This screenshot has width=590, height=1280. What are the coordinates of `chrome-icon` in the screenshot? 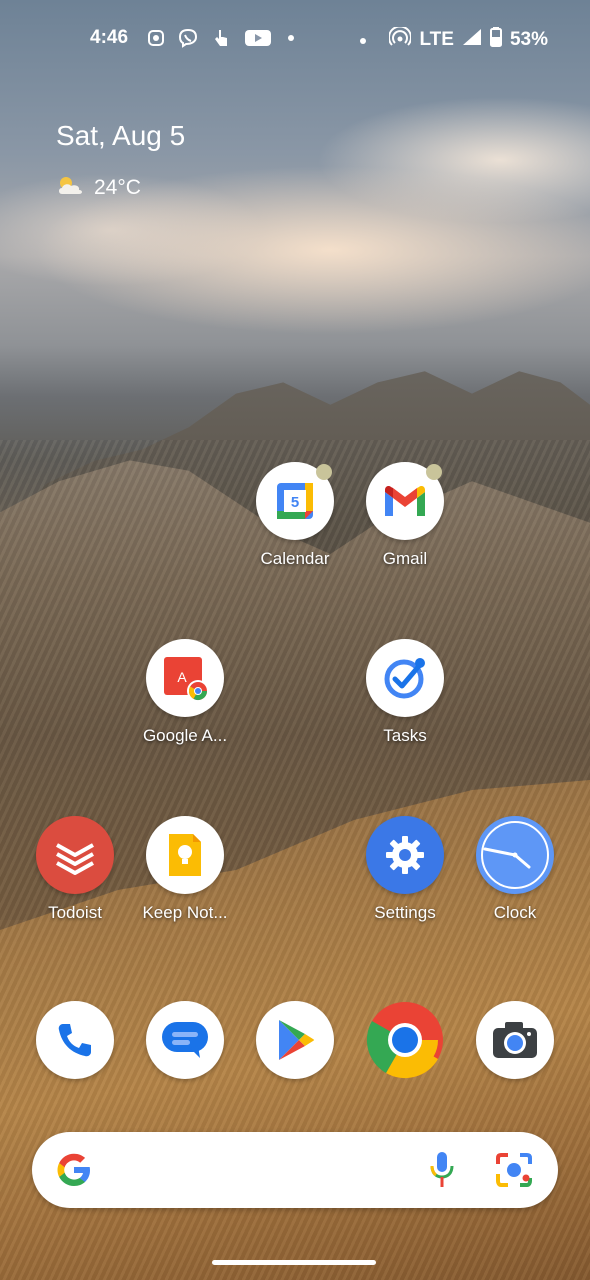 It's located at (405, 1040).